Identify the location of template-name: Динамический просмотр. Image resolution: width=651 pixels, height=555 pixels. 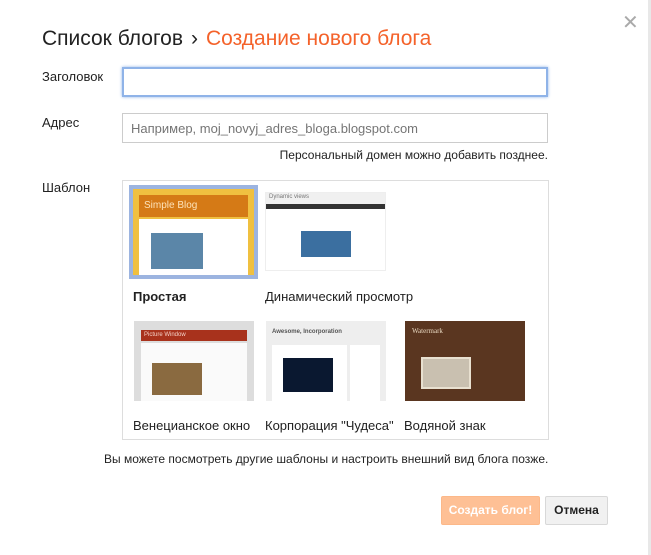
(339, 296).